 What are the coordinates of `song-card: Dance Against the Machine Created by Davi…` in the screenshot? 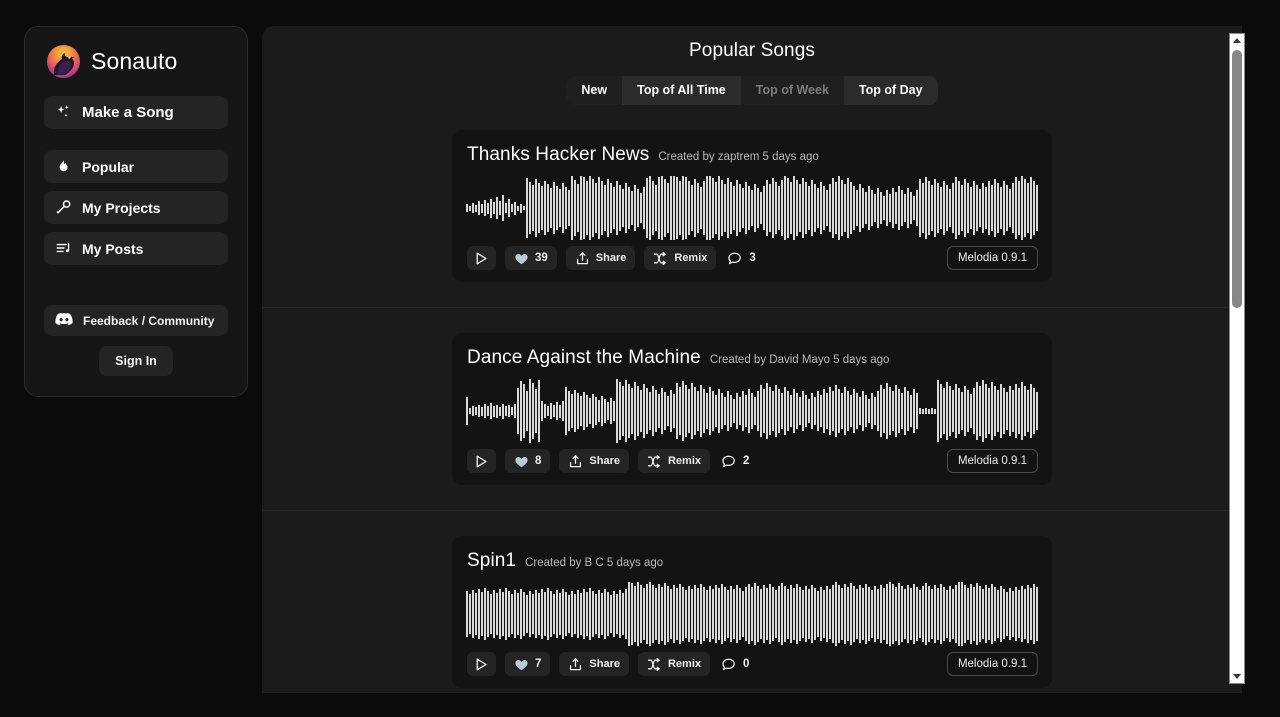 It's located at (752, 409).